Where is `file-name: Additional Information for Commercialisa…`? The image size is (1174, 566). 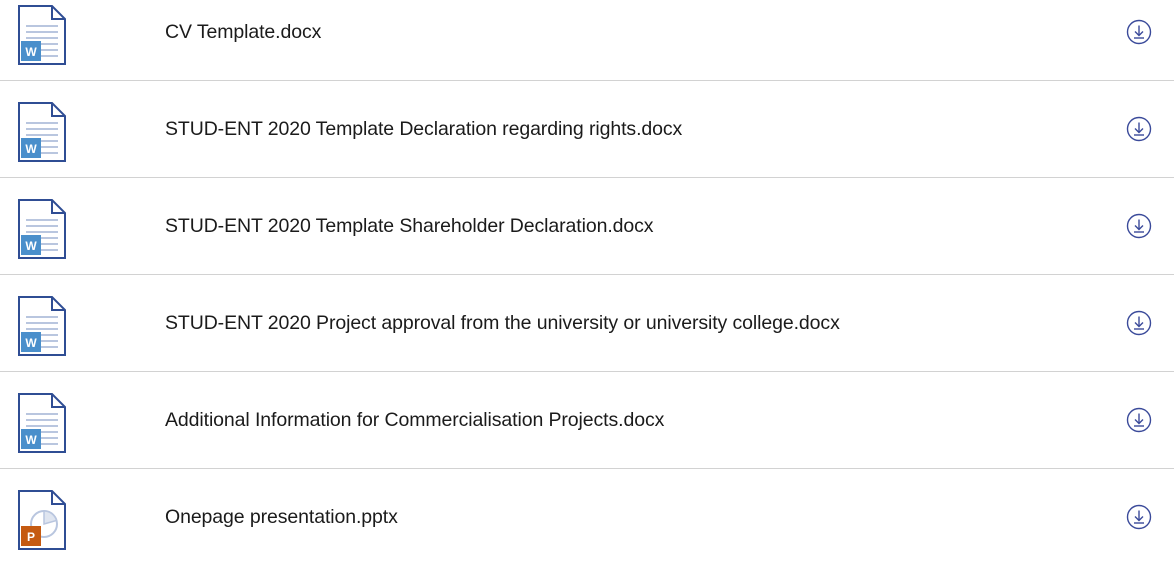
file-name: Additional Information for Commercialisa… is located at coordinates (414, 420).